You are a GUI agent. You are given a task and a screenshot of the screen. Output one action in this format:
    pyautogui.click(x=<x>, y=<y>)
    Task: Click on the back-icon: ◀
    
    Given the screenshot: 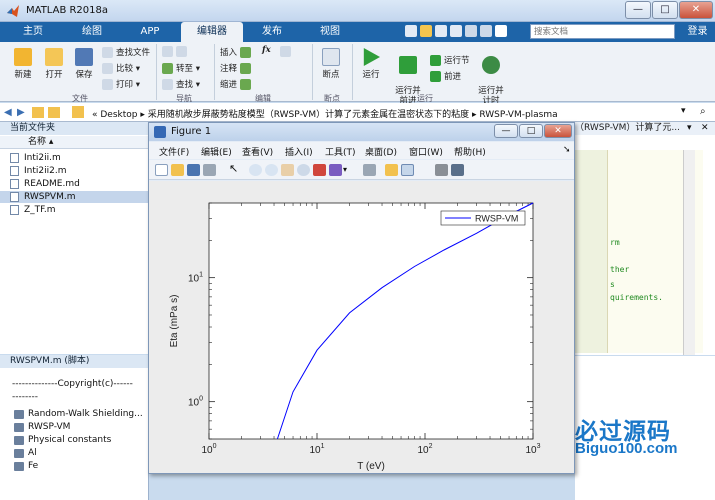 What is the action you would take?
    pyautogui.click(x=8, y=112)
    